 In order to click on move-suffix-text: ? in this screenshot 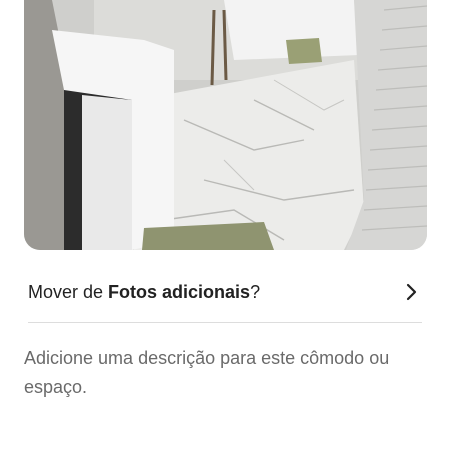, I will do `click(255, 291)`.